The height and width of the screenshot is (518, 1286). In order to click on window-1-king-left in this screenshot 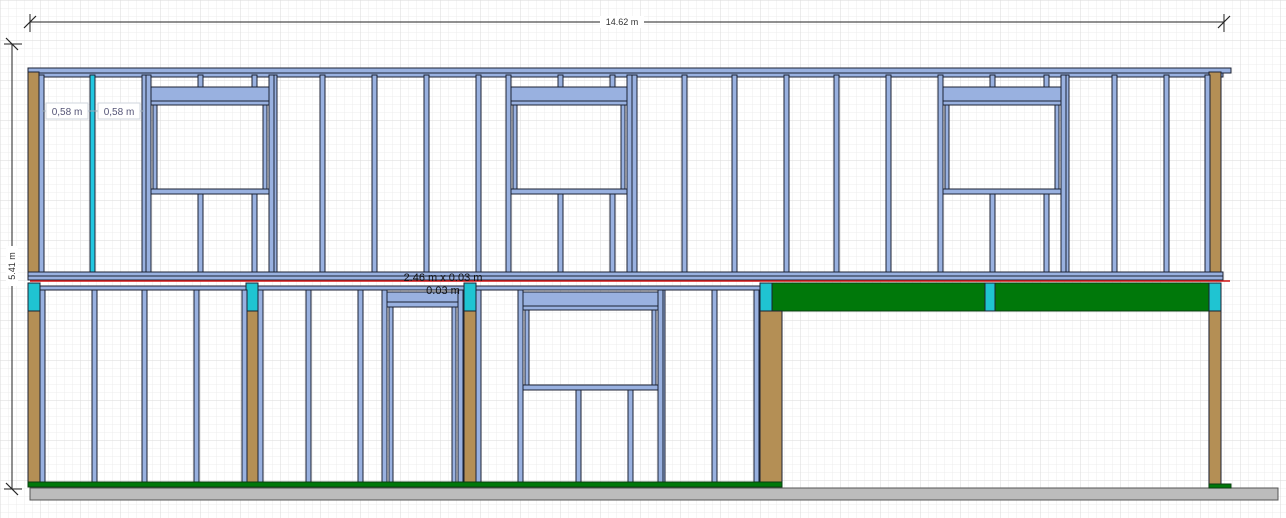, I will do `click(508, 174)`.